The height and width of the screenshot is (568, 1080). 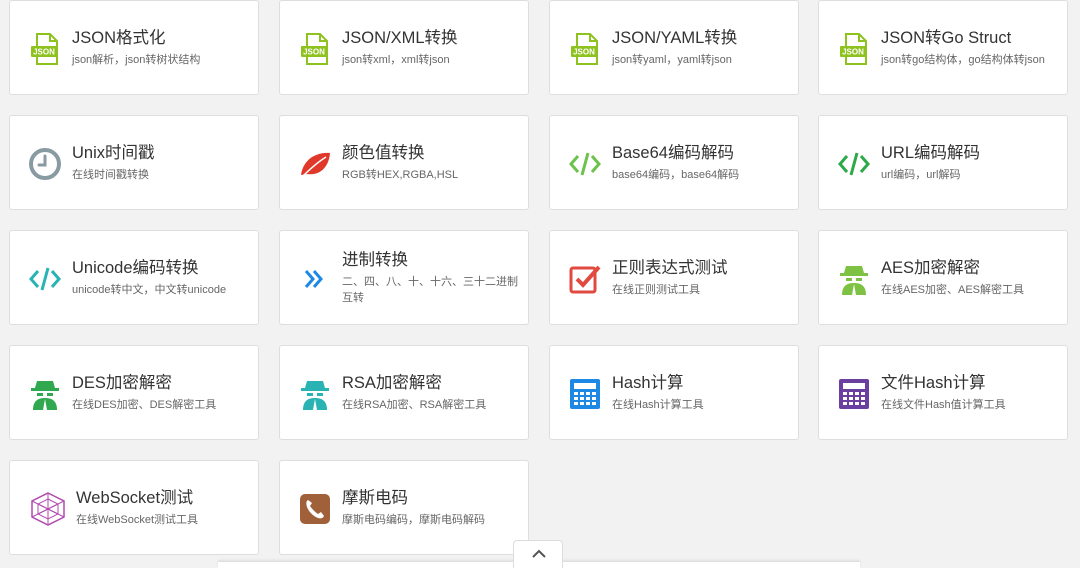 What do you see at coordinates (953, 289) in the screenshot?
I see `tool-desc: 在线AES加密、AES解密工具` at bounding box center [953, 289].